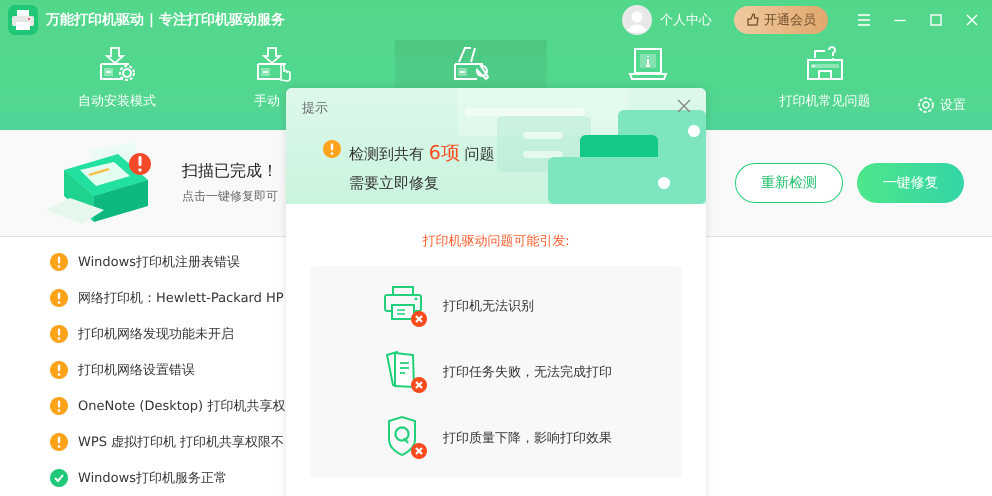 The image size is (992, 496). What do you see at coordinates (117, 85) in the screenshot?
I see `nav-tab: 自动安装模式` at bounding box center [117, 85].